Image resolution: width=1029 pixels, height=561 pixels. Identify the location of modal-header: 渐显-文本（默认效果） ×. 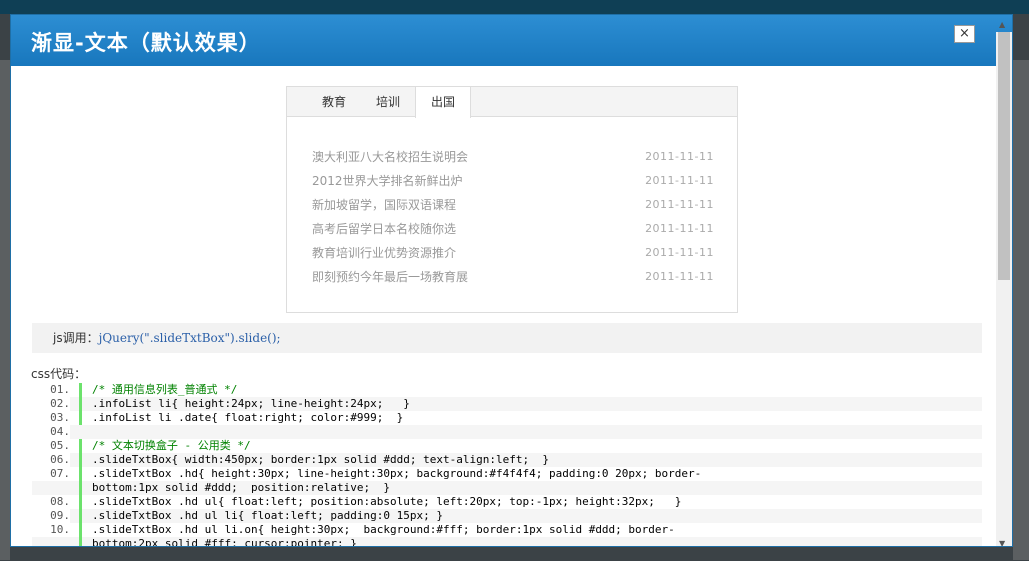
(511, 40).